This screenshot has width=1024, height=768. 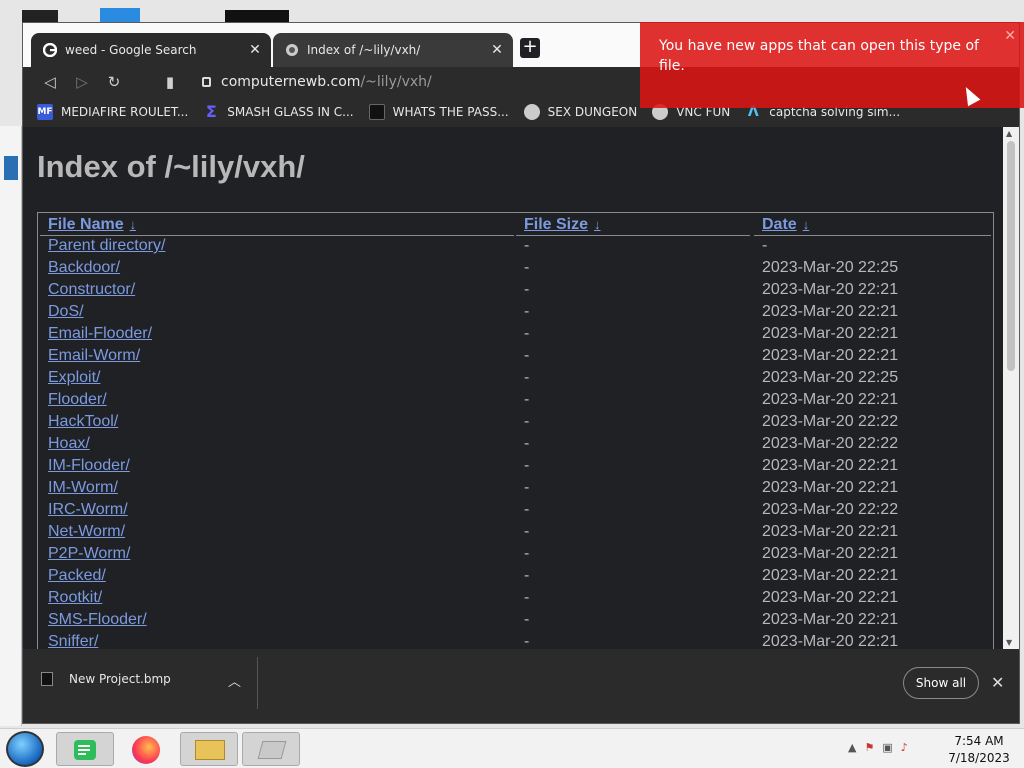 What do you see at coordinates (512, 748) in the screenshot?
I see `taskbar: ▲ ⚑ ▣ ♪ 7:54 AM 7/18/2023` at bounding box center [512, 748].